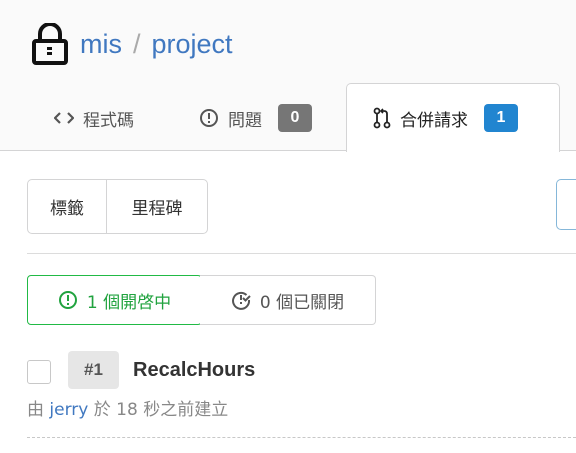 This screenshot has height=453, width=576. What do you see at coordinates (301, 437) in the screenshot?
I see `list-divider` at bounding box center [301, 437].